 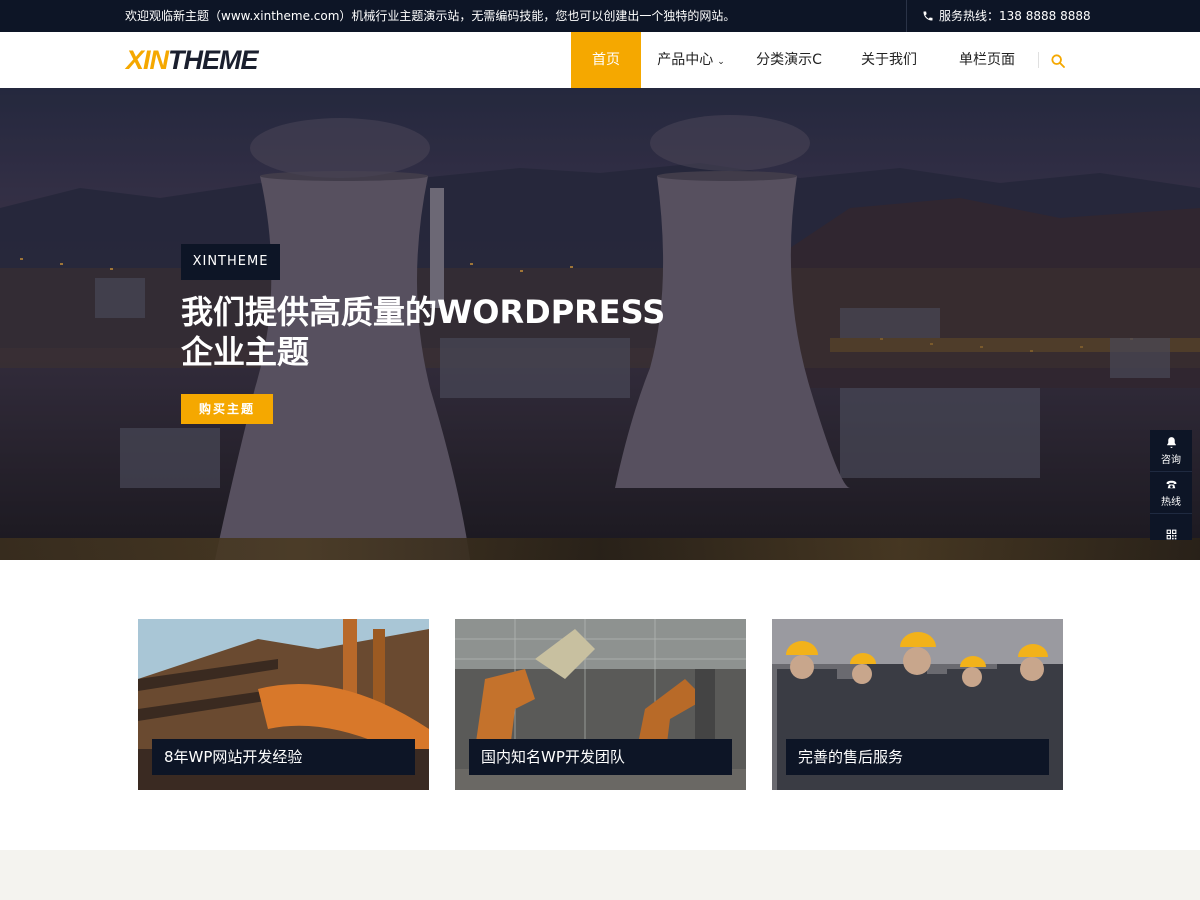 I want to click on search-icon, so click(x=1058, y=61).